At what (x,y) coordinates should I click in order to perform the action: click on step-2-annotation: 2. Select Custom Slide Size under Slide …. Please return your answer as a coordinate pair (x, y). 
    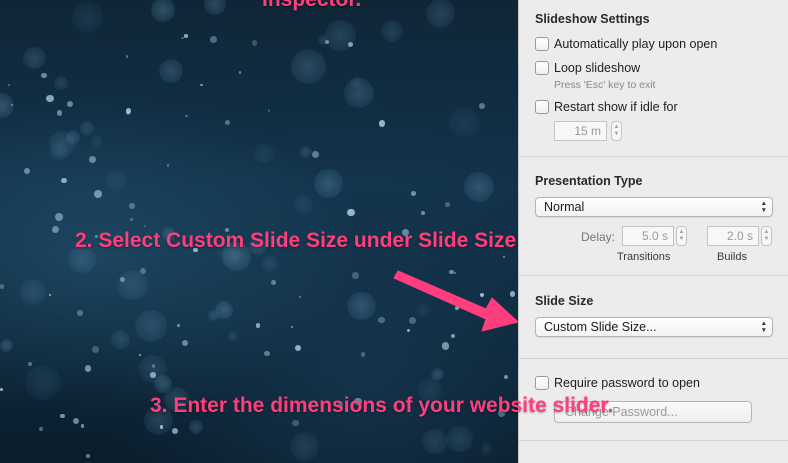
    Looking at the image, I should click on (296, 240).